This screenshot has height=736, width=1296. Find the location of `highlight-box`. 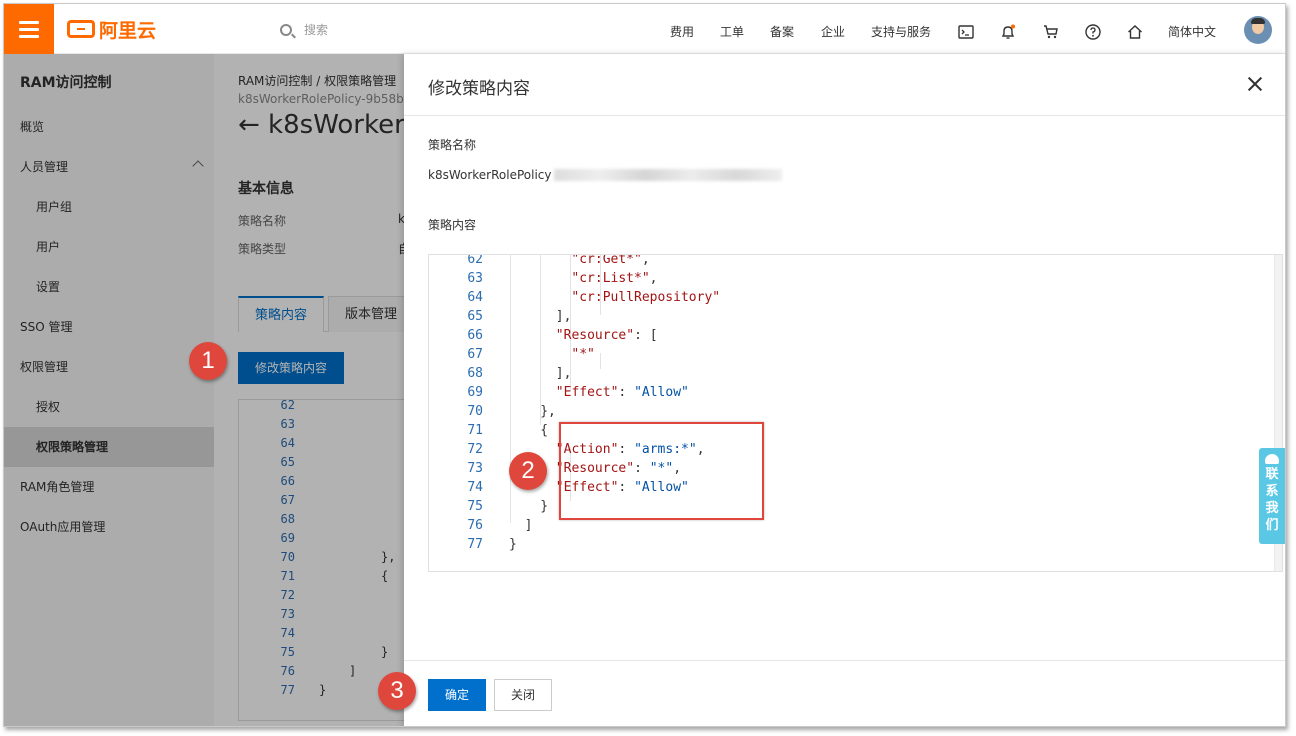

highlight-box is located at coordinates (661, 471).